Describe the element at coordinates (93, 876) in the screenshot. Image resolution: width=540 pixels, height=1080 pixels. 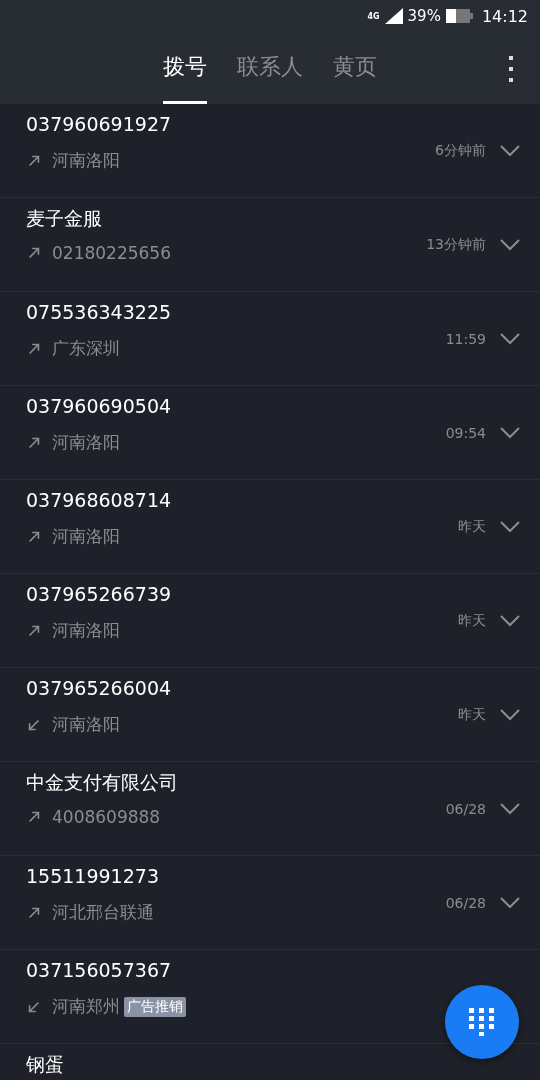
I see `caller-name: 15511991273` at that location.